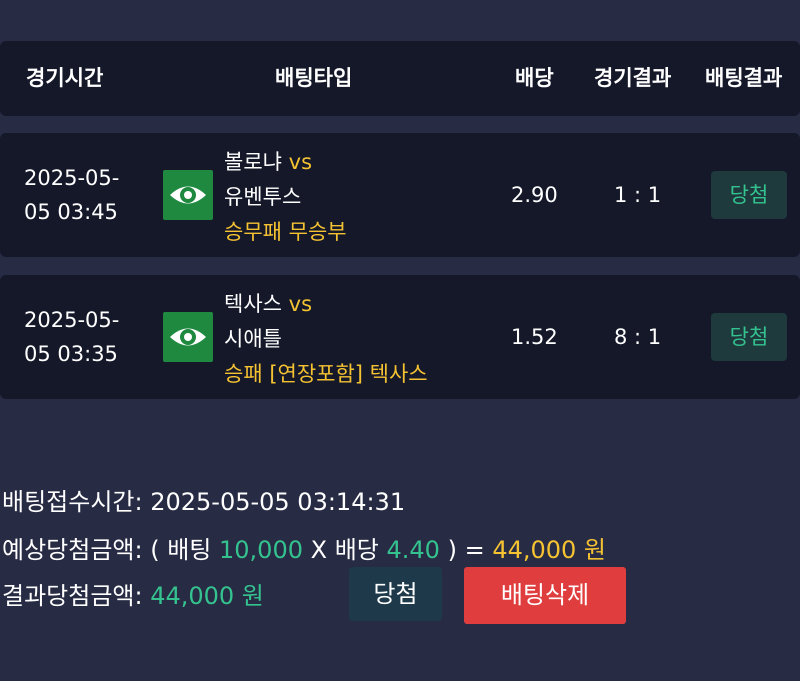 The height and width of the screenshot is (681, 800). I want to click on expected-label: 예상당첨금액, so click(68, 550).